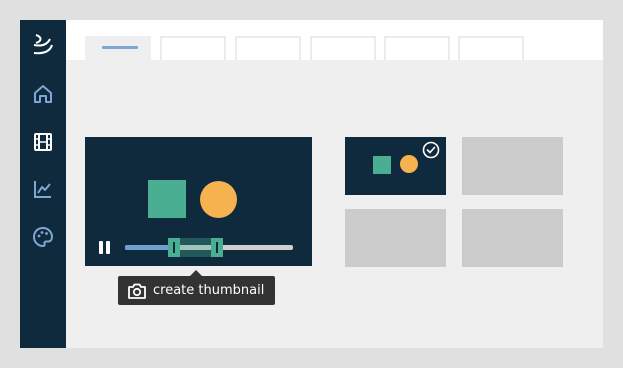 The width and height of the screenshot is (623, 368). Describe the element at coordinates (431, 150) in the screenshot. I see `check-circle-icon` at that location.